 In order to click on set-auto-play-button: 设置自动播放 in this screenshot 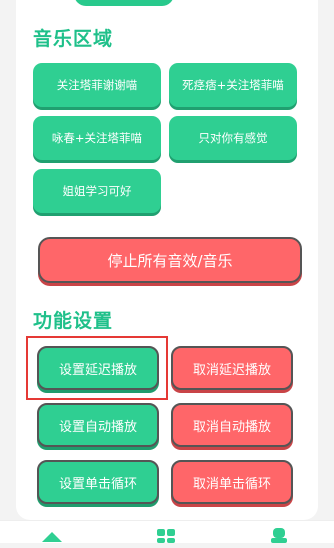, I will do `click(98, 425)`.